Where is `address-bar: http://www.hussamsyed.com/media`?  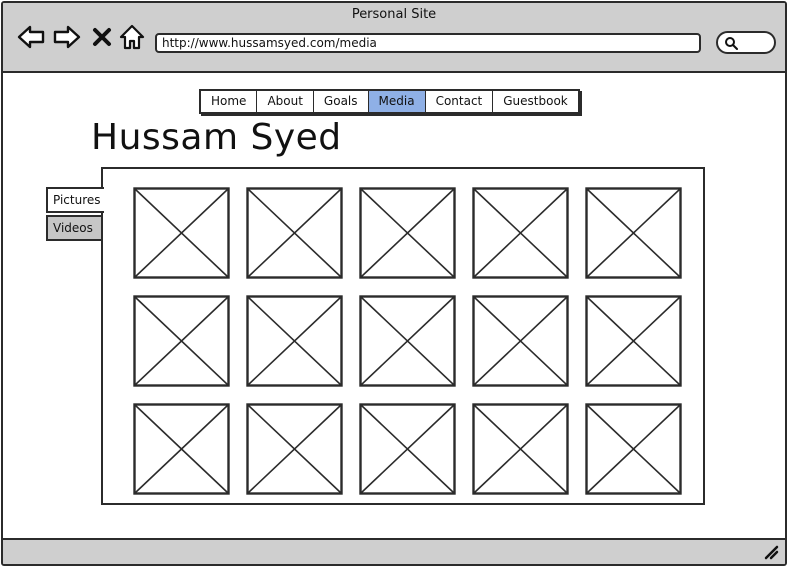 address-bar: http://www.hussamsyed.com/media is located at coordinates (428, 43).